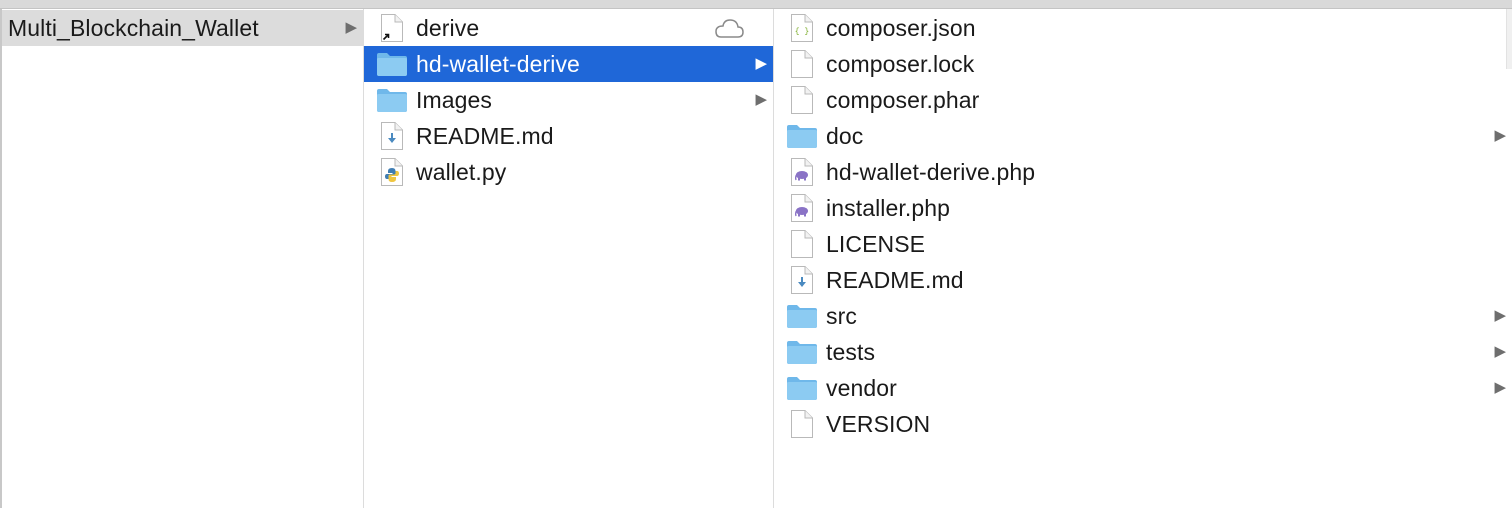  Describe the element at coordinates (1143, 64) in the screenshot. I see `column-3-item-composer-lock: composer.lock` at that location.